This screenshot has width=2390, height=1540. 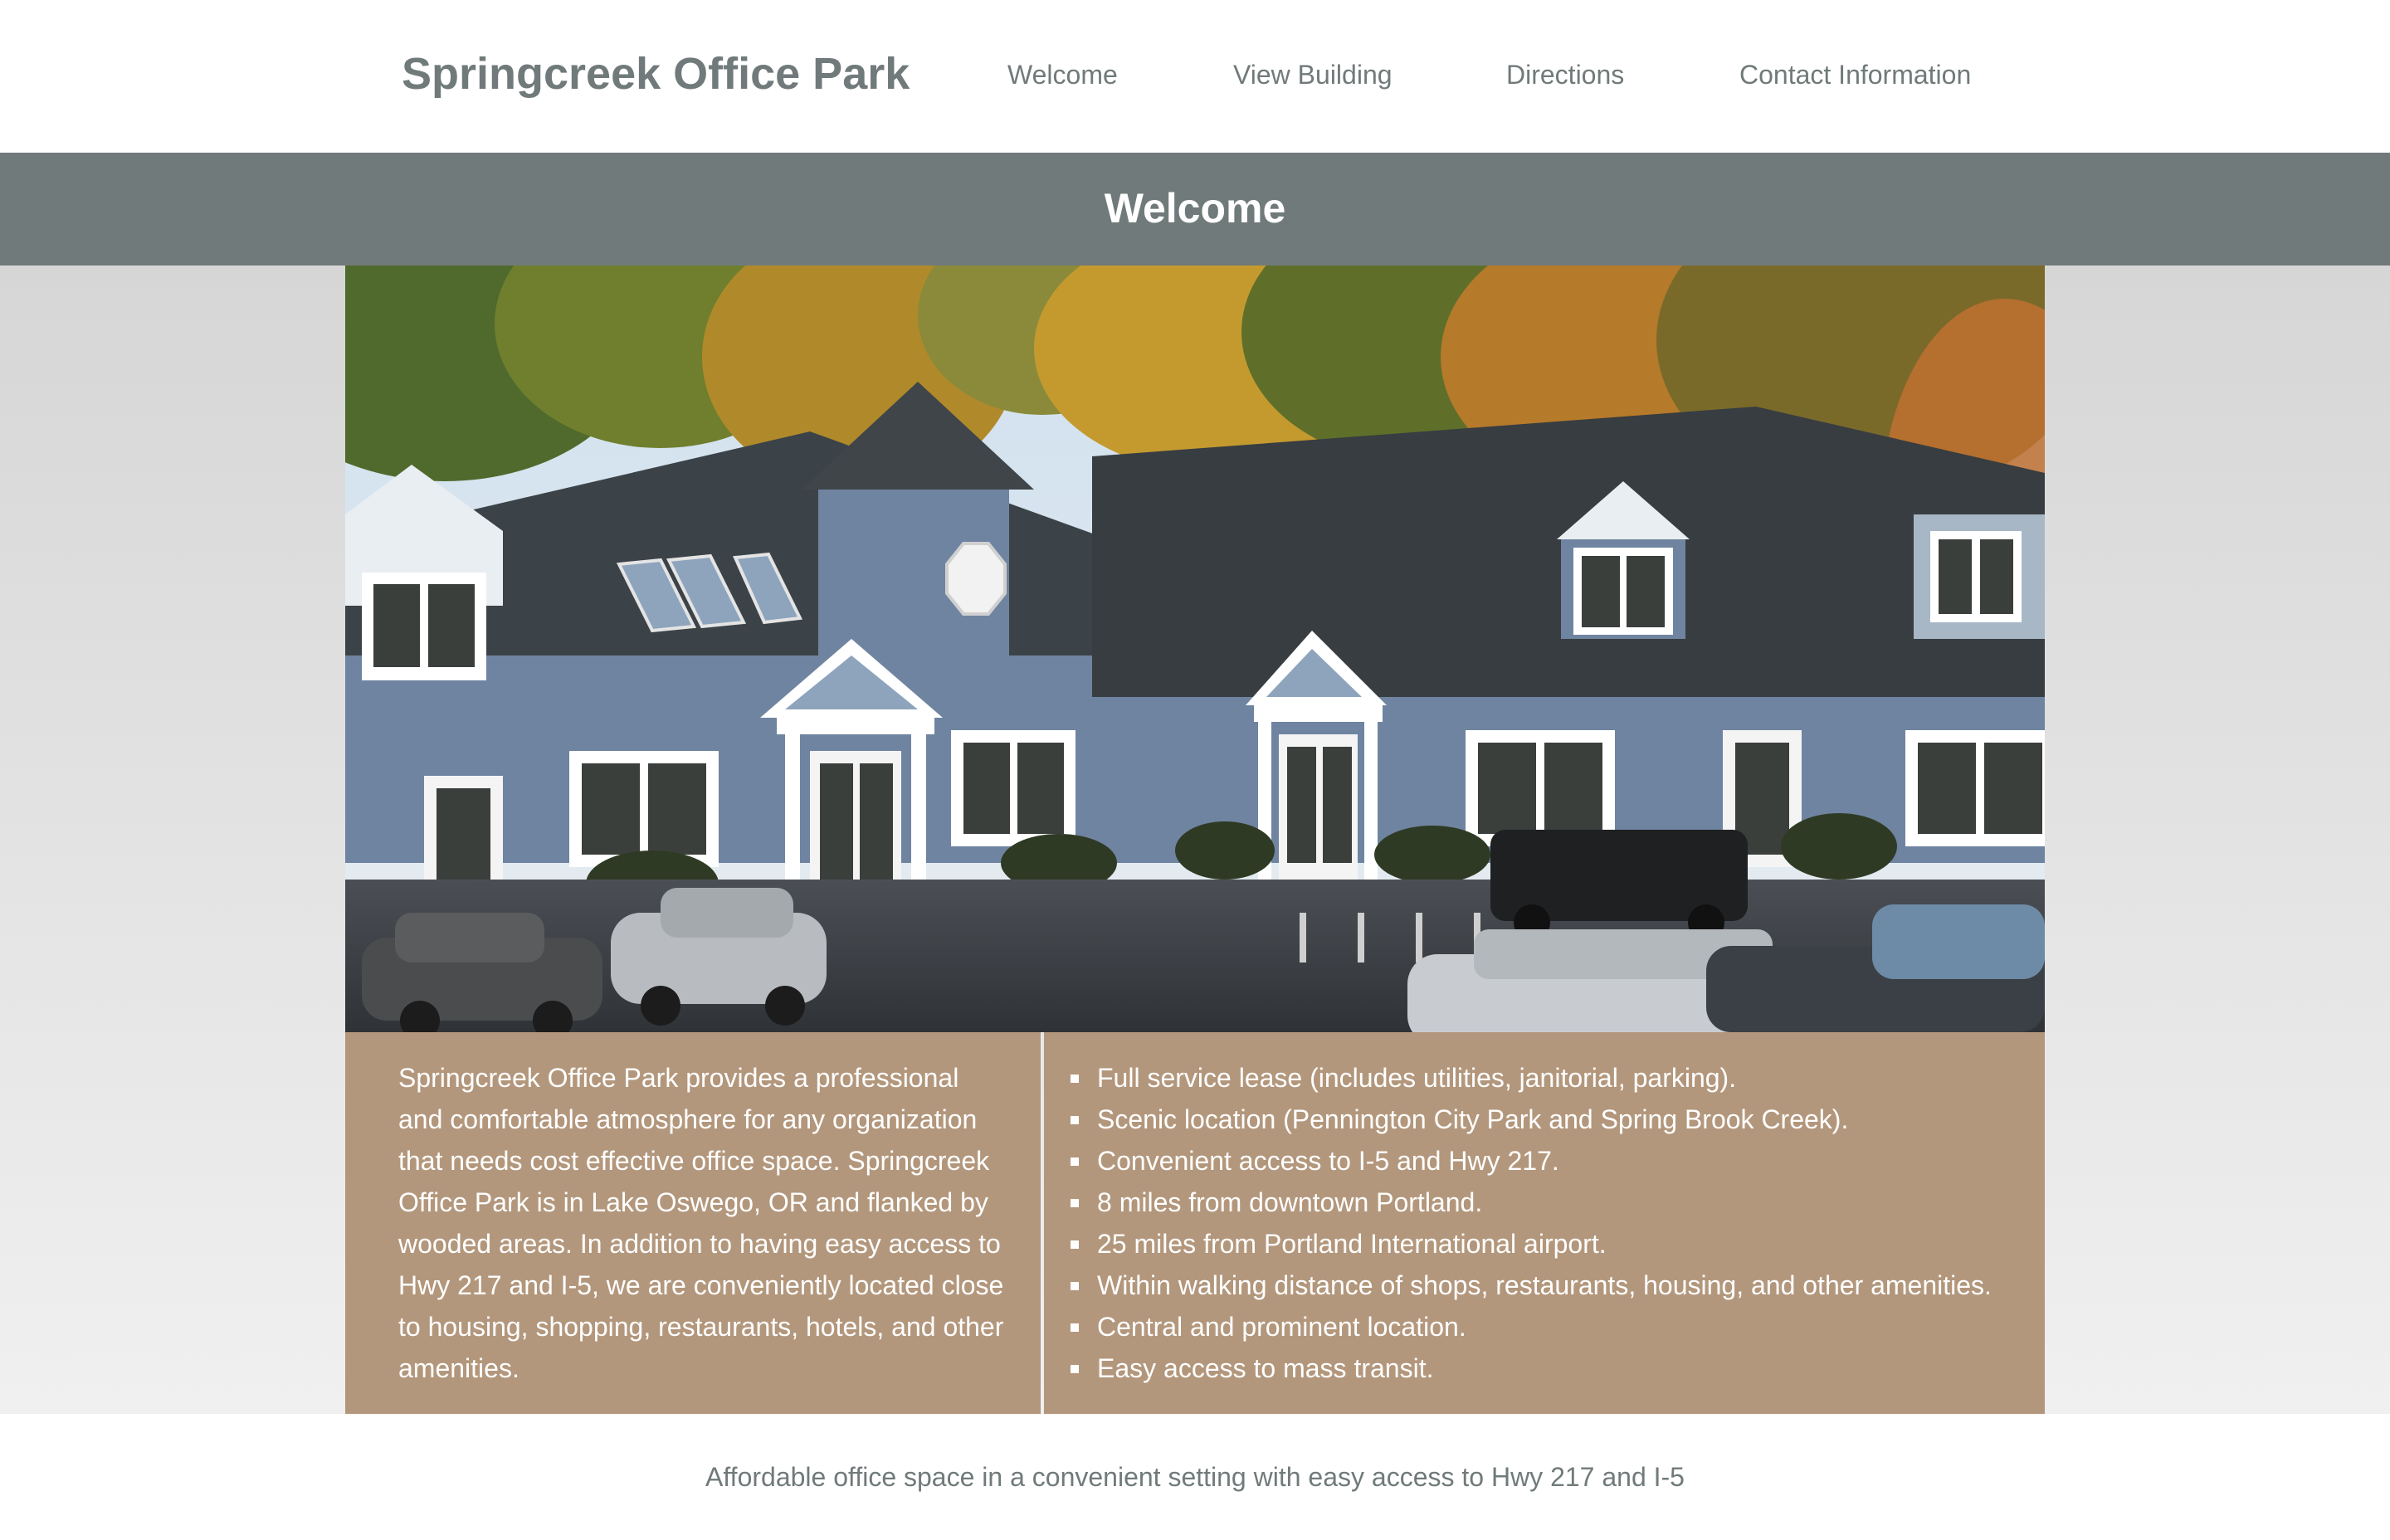 I want to click on feature-item: Easy access to mass transit., so click(x=1530, y=1368).